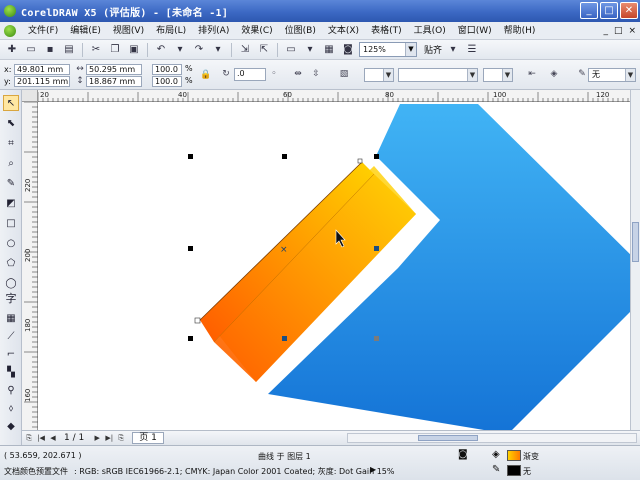  What do you see at coordinates (29, 438) in the screenshot?
I see `add-page-before-icon: ⎘` at bounding box center [29, 438].